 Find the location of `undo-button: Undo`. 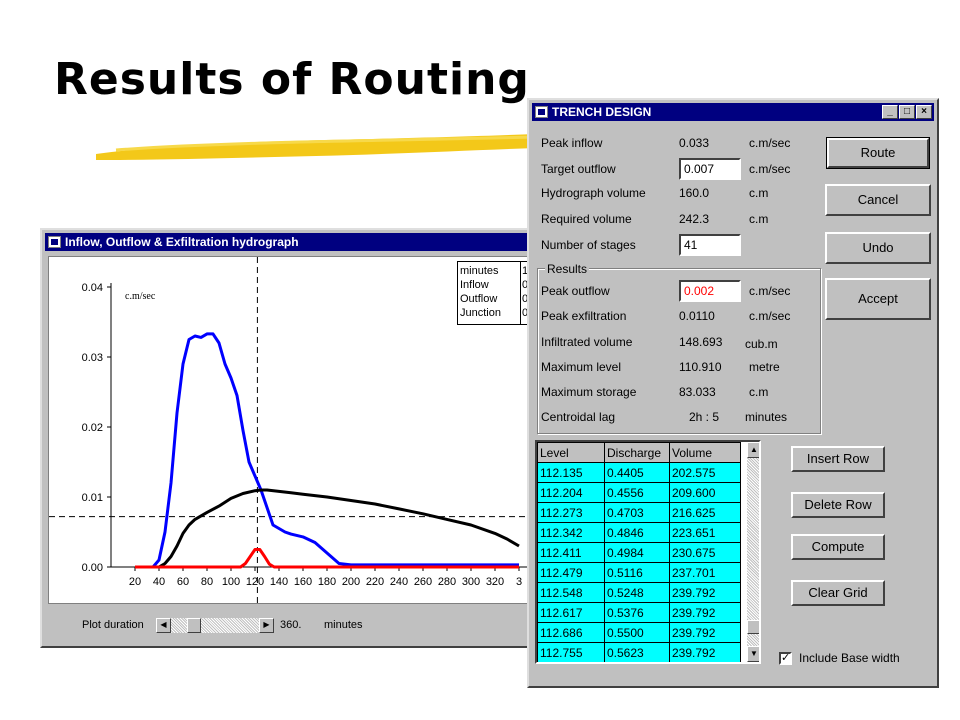

undo-button: Undo is located at coordinates (878, 248).